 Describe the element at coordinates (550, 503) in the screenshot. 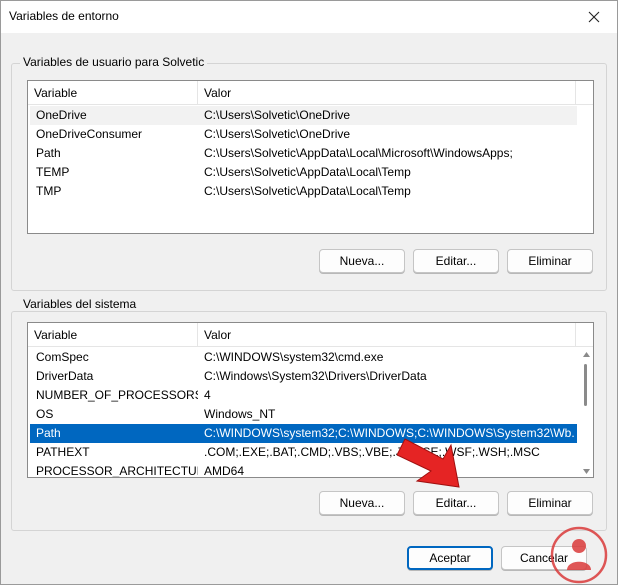

I see `system-delete-button: Eliminar` at that location.